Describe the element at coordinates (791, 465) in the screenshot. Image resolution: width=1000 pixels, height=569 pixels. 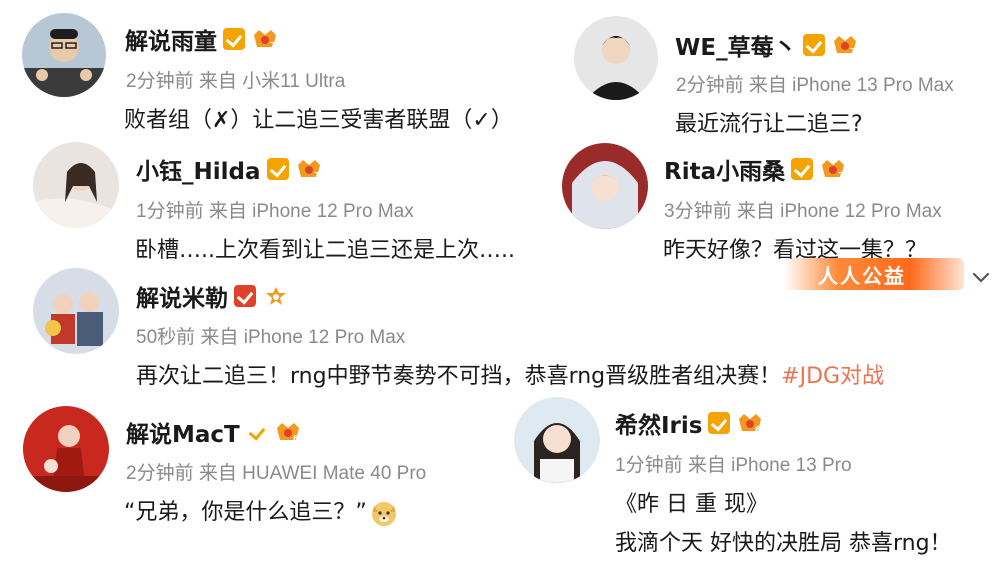
I see `post-device: iPhone 13 Pro` at that location.